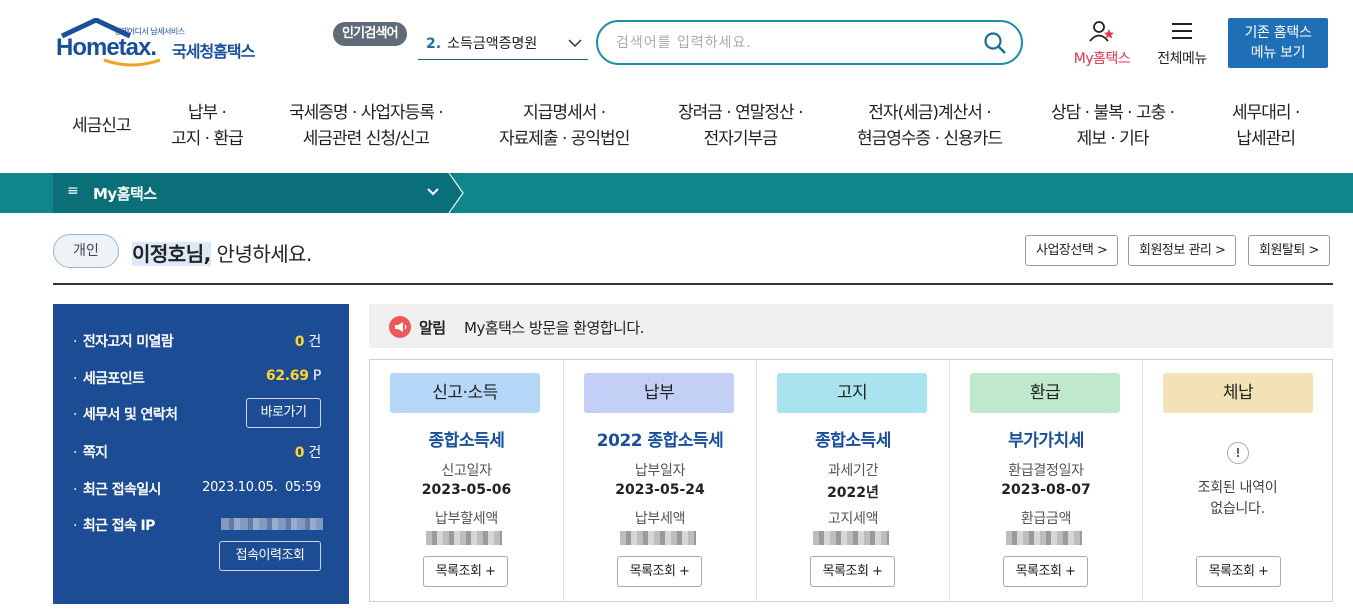 The height and width of the screenshot is (611, 1353). What do you see at coordinates (132, 62) in the screenshot?
I see `logo-swoosh-icon` at bounding box center [132, 62].